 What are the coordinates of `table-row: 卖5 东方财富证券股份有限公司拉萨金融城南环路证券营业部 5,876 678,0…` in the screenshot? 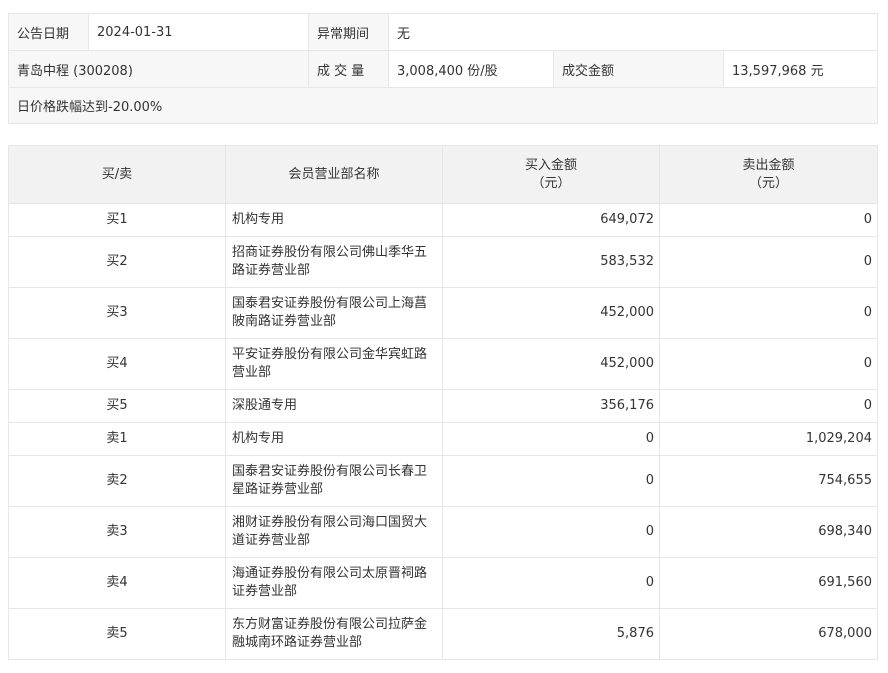 It's located at (443, 634).